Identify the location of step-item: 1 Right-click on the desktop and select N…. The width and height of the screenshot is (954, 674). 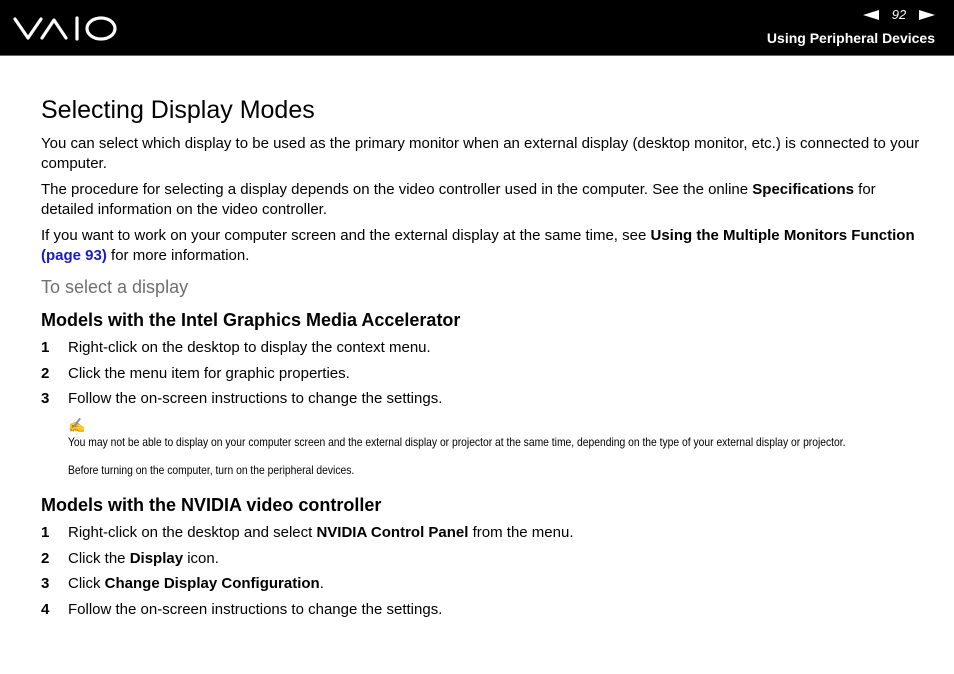
(481, 533).